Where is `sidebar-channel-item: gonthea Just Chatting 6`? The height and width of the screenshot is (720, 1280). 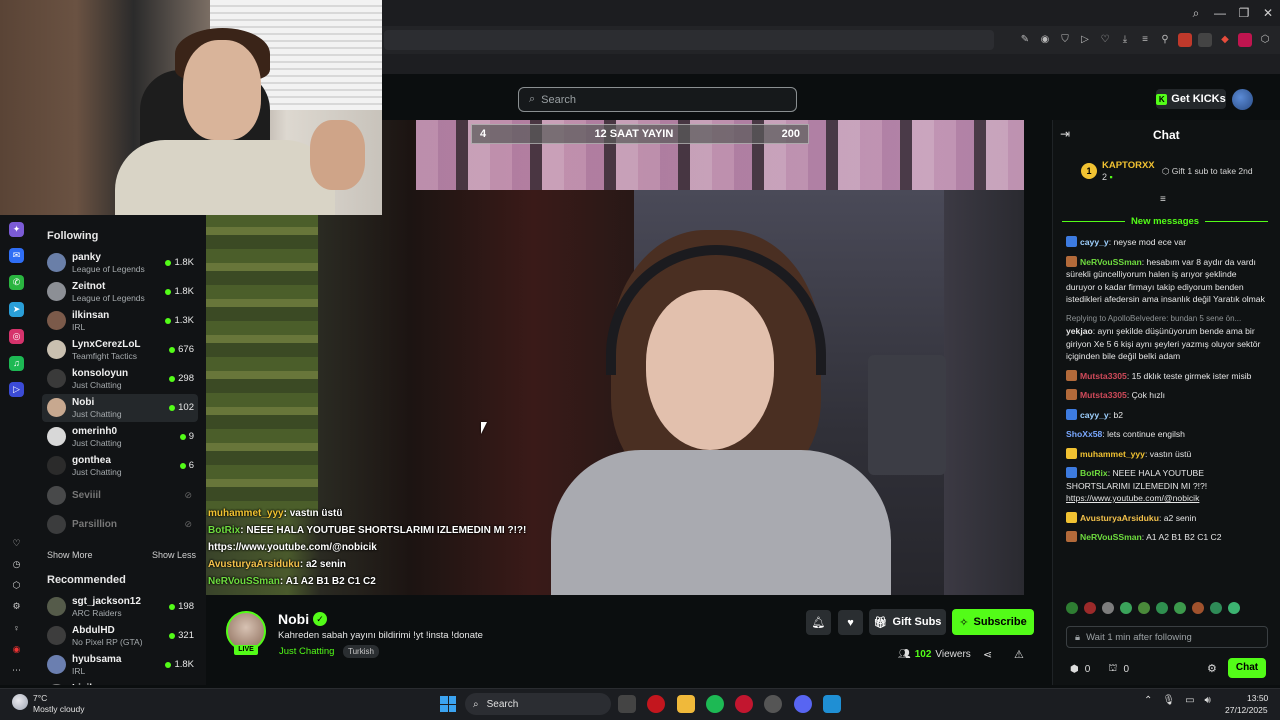 sidebar-channel-item: gonthea Just Chatting 6 is located at coordinates (120, 466).